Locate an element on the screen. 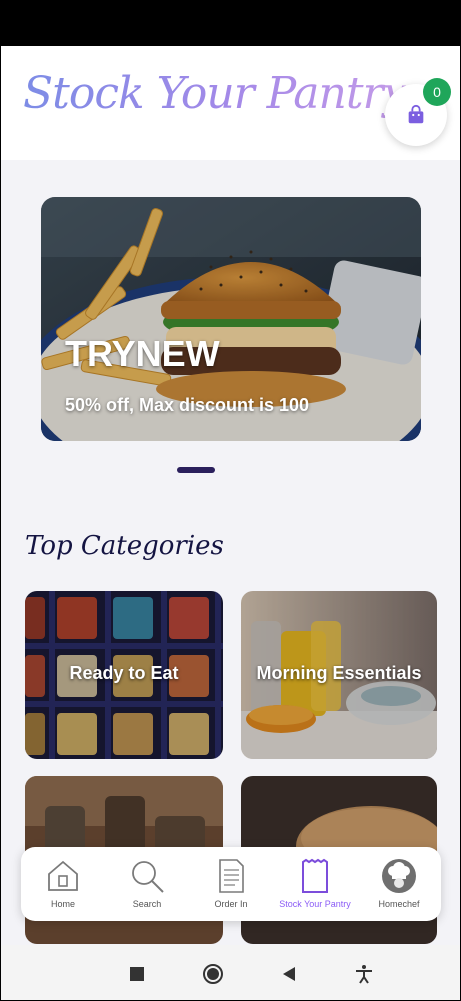 This screenshot has height=1001, width=461. system-navigation-bar is located at coordinates (230, 972).